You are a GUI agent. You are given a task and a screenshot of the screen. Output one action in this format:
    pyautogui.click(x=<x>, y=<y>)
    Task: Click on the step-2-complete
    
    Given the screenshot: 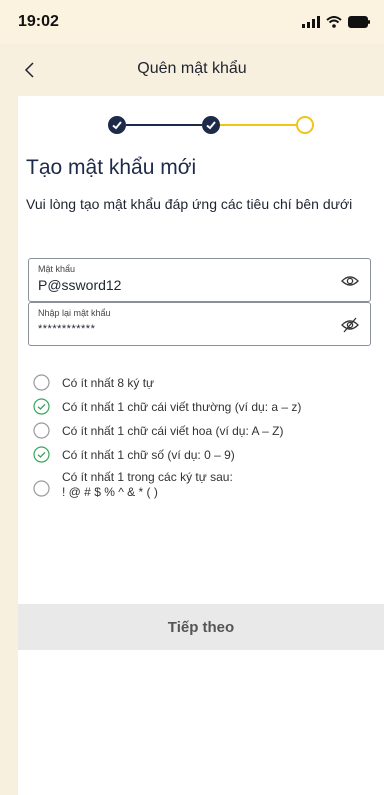 What is the action you would take?
    pyautogui.click(x=211, y=125)
    